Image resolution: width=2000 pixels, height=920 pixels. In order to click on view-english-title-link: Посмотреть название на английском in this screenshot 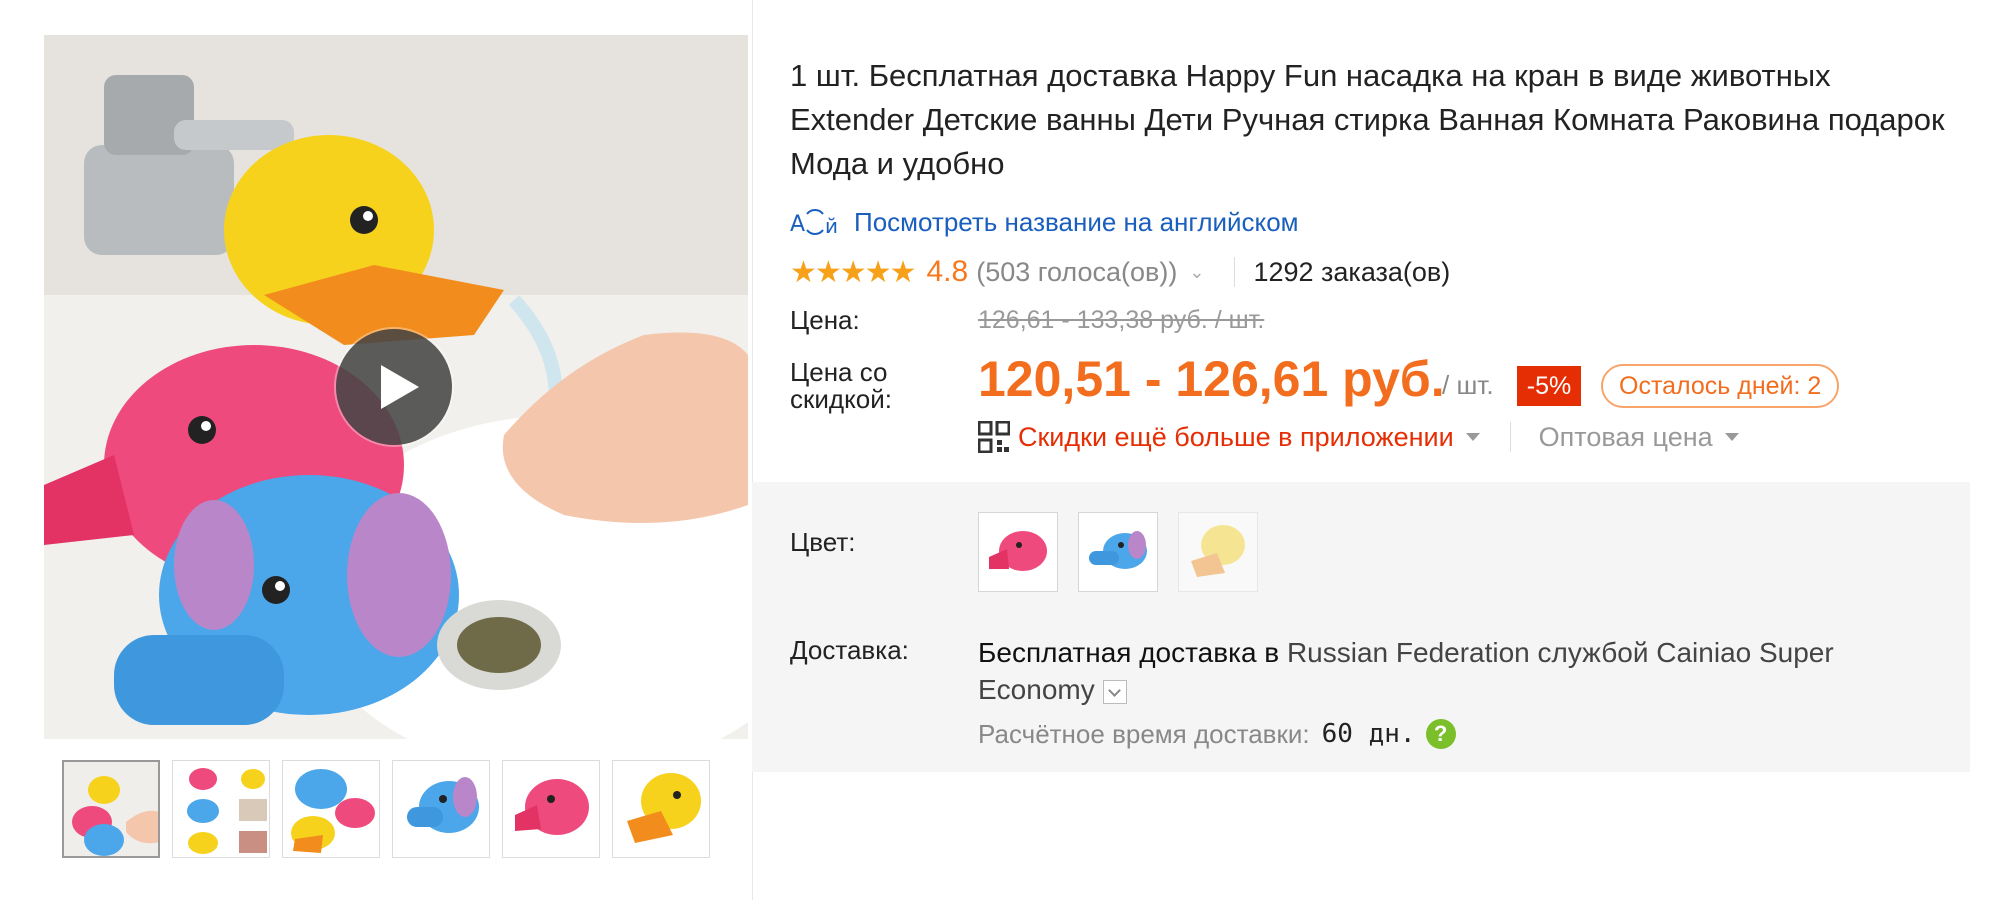, I will do `click(1076, 222)`.